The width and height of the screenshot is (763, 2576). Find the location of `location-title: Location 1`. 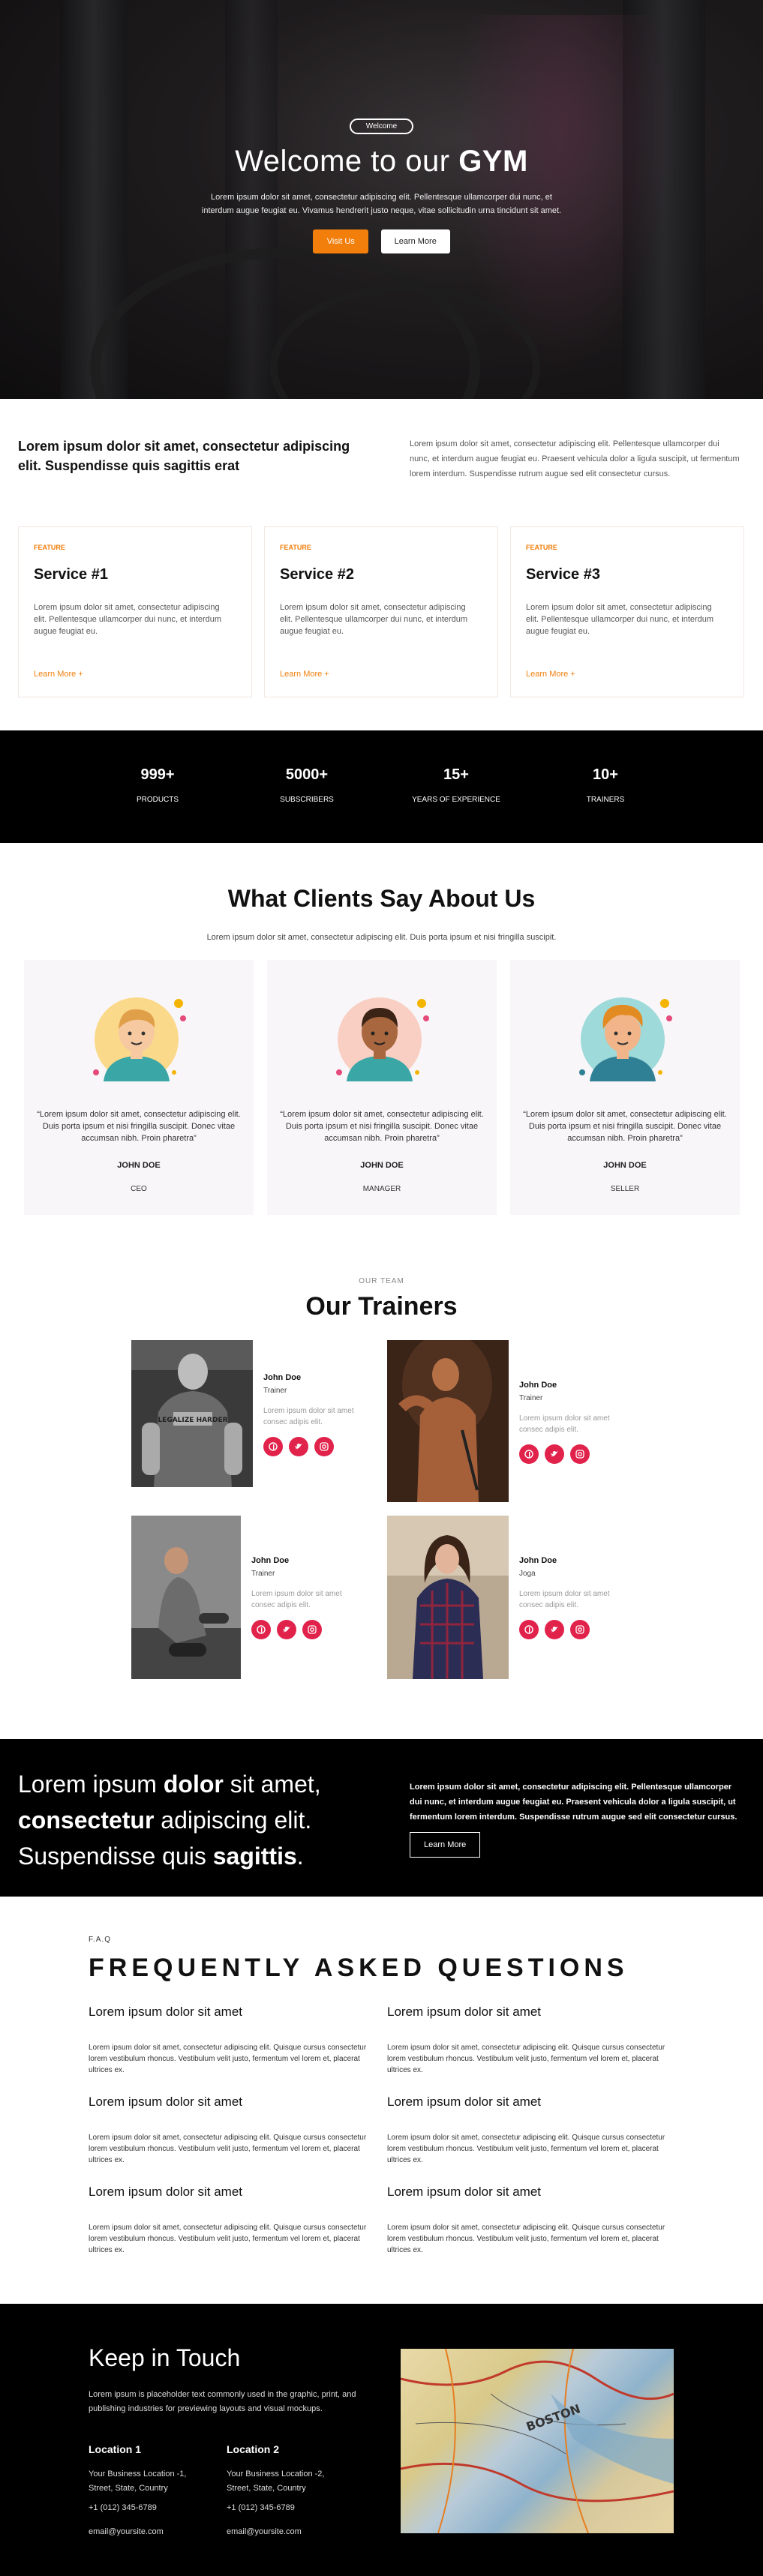

location-title: Location 1 is located at coordinates (115, 2449).